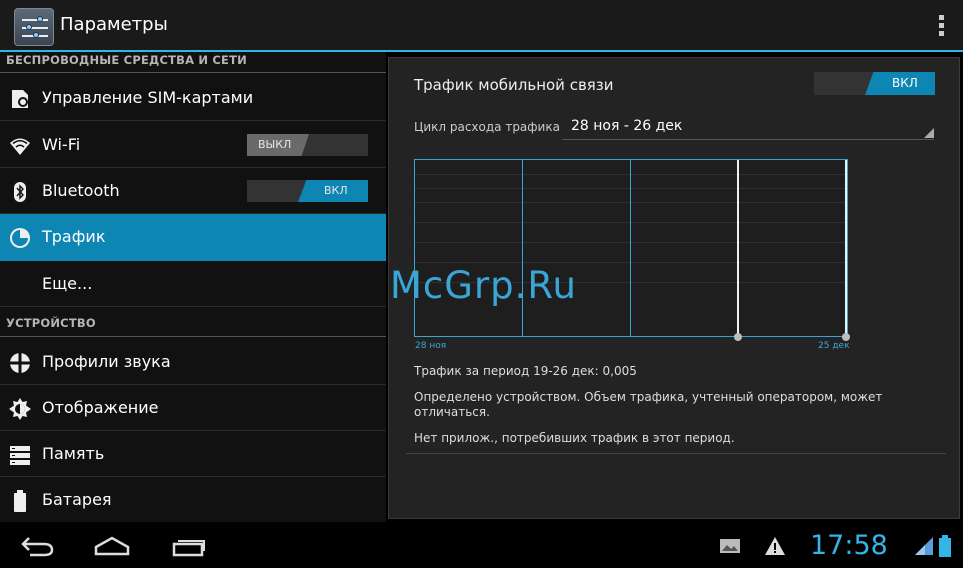  Describe the element at coordinates (61, 144) in the screenshot. I see `sidebar-item-label: Wi-Fi` at that location.